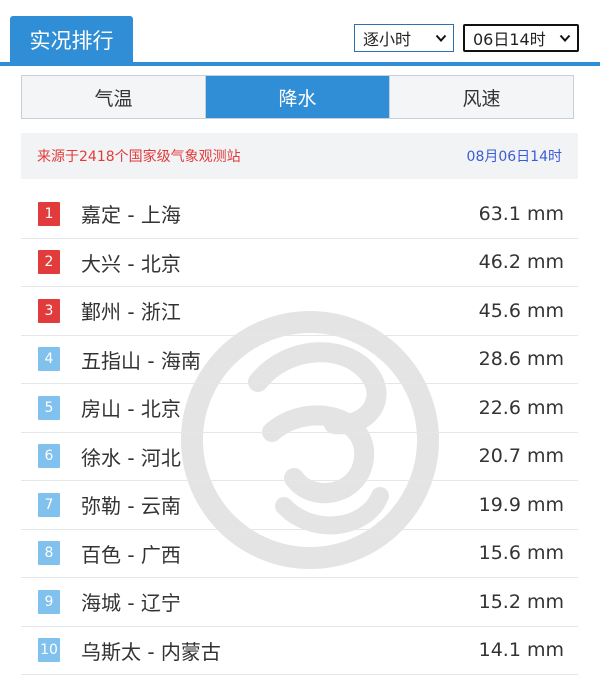  Describe the element at coordinates (131, 506) in the screenshot. I see `station-name: 弥勒 - 云南` at that location.